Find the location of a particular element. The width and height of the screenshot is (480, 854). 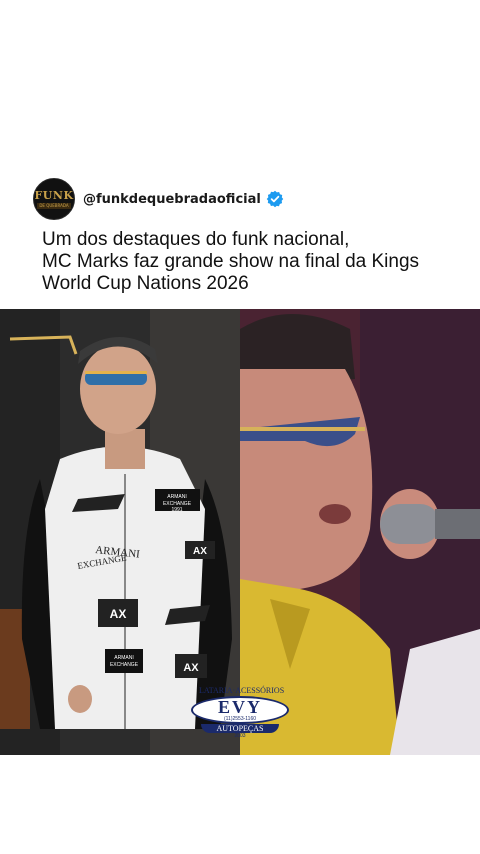

sponsor-badge-oval: EVY (11)2553-1160 is located at coordinates (240, 710).